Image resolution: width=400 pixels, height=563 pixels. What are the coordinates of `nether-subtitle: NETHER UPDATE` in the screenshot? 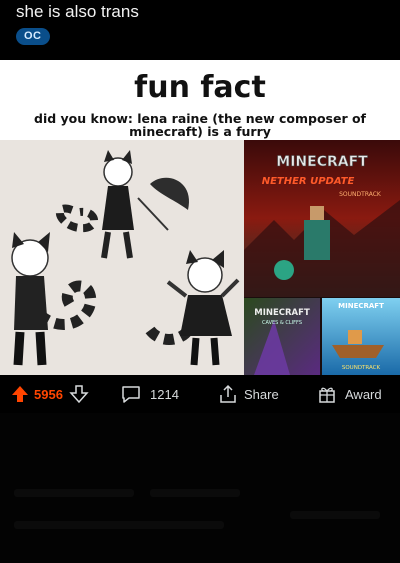 It's located at (308, 181).